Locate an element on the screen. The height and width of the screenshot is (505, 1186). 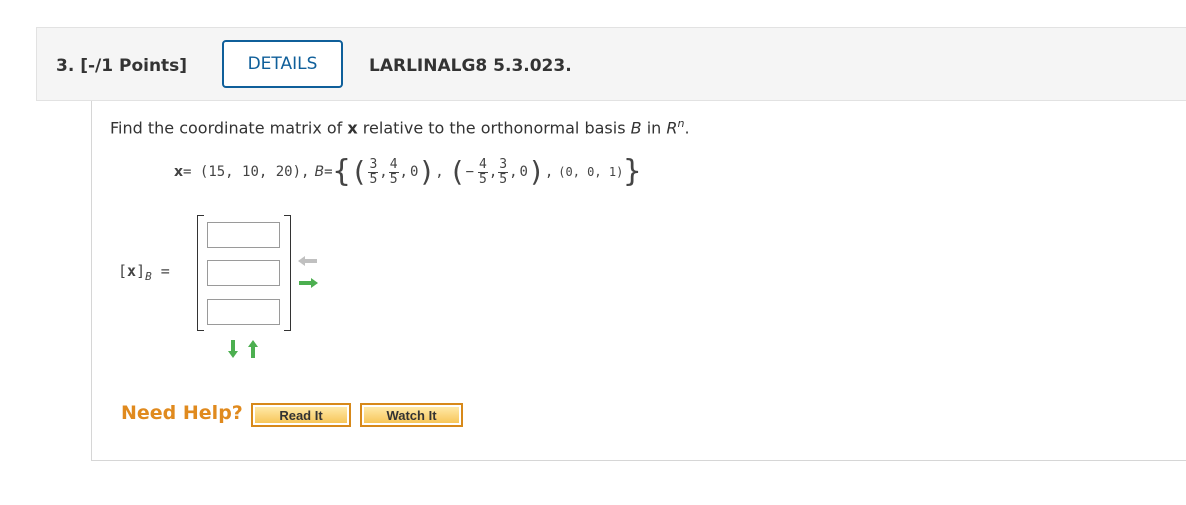
remove-row-arrow-icon is located at coordinates (253, 349).